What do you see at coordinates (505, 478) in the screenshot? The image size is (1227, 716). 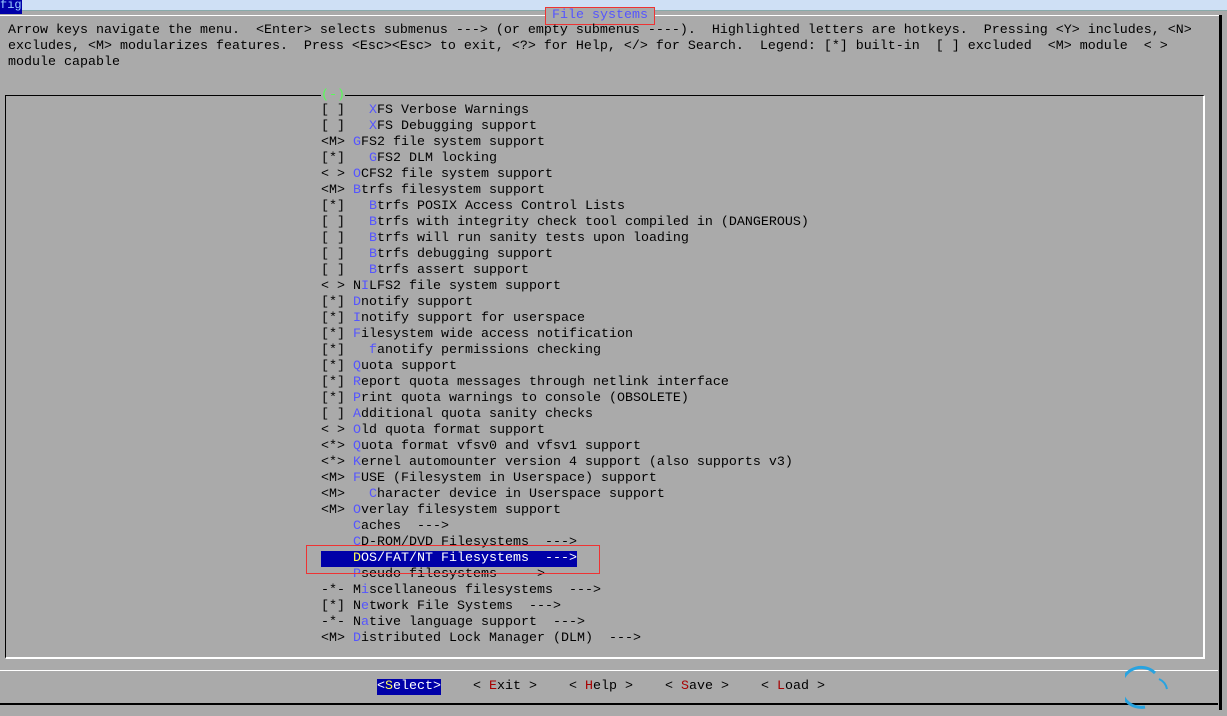 I see `item-label: FUSE (Filesystem in Userspace) support` at bounding box center [505, 478].